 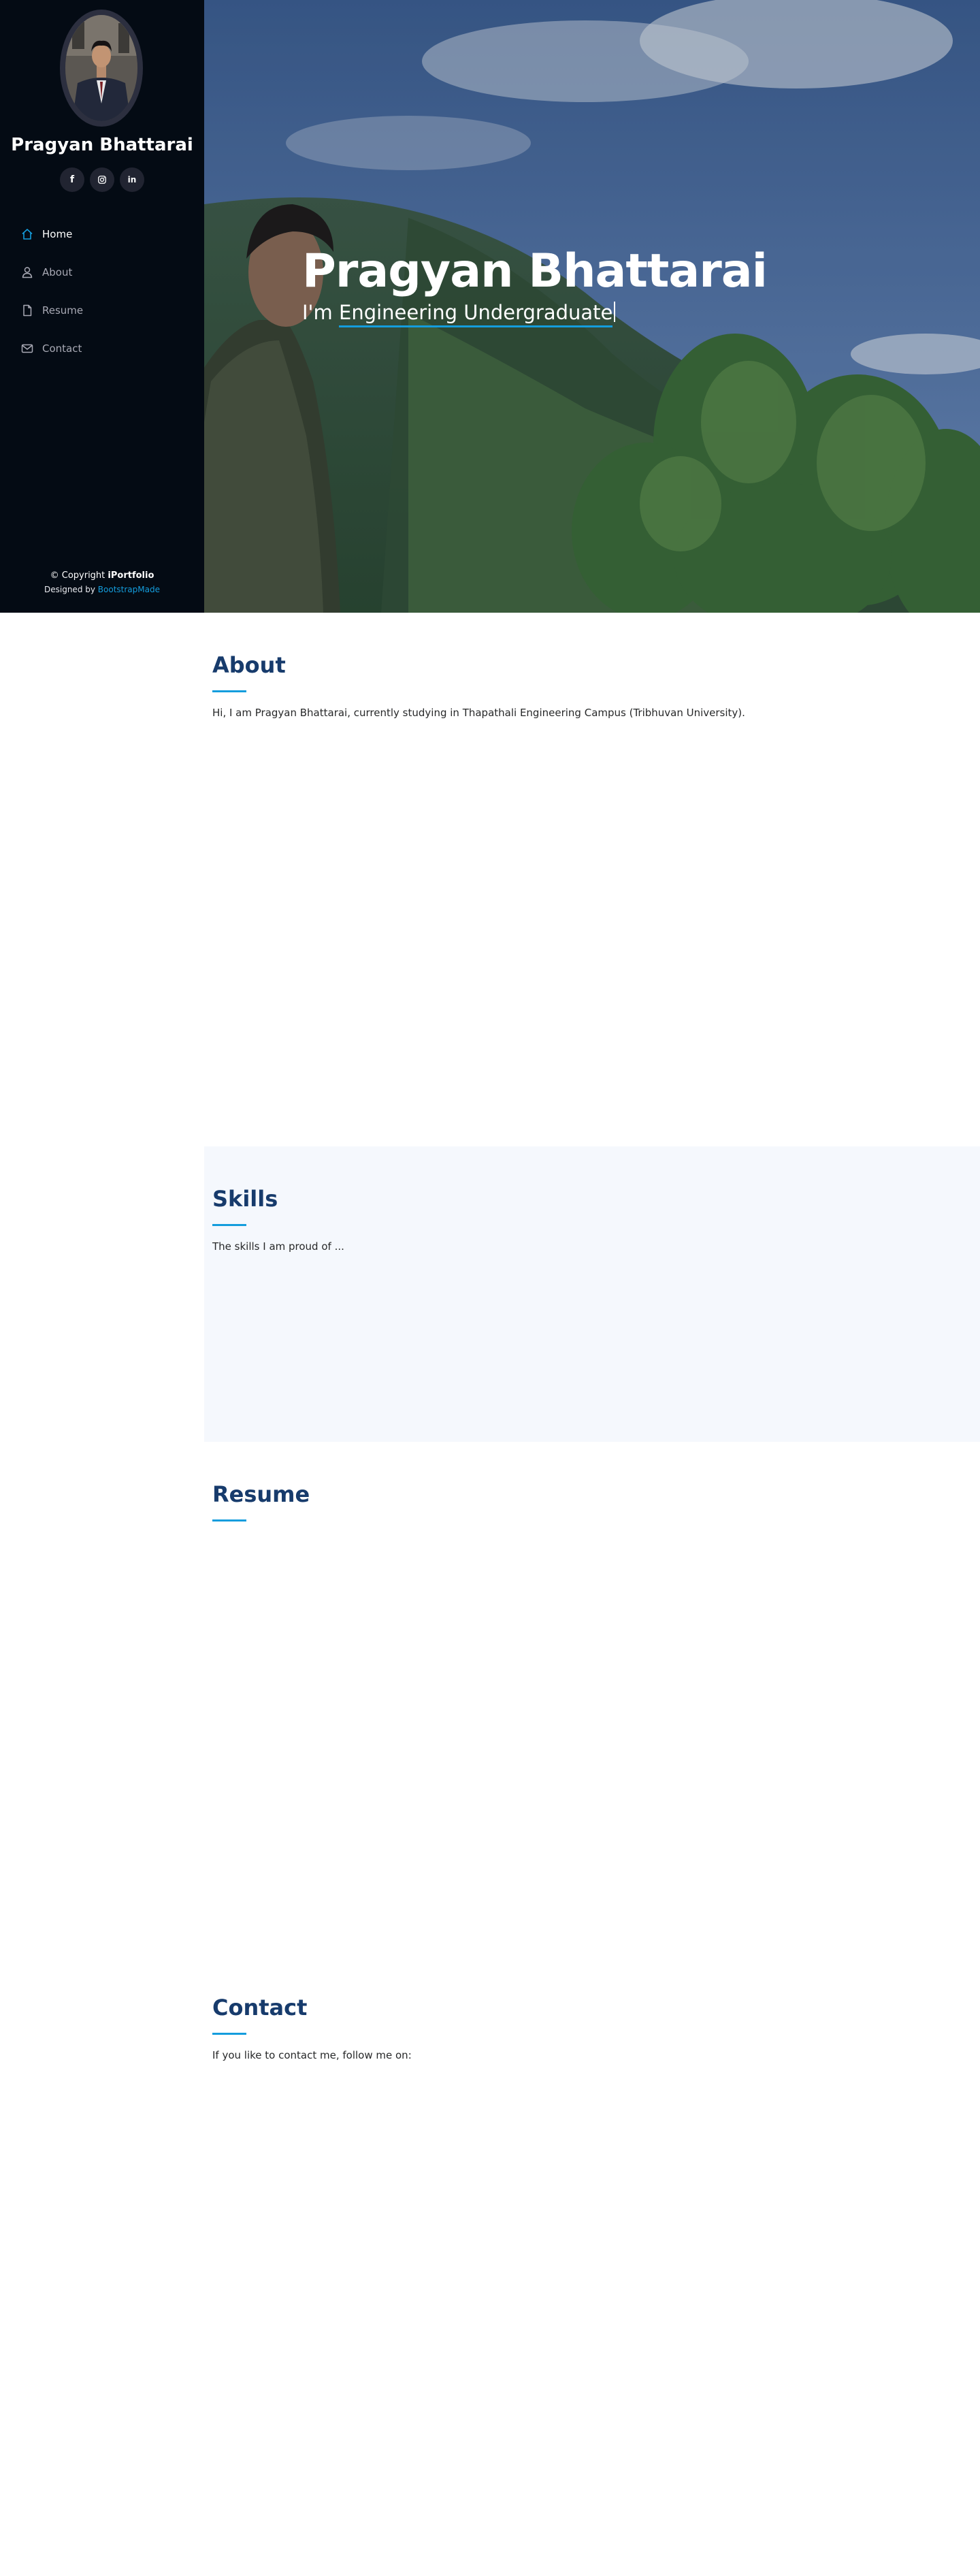 What do you see at coordinates (102, 145) in the screenshot?
I see `profile-name: Pragyan Bhattarai` at bounding box center [102, 145].